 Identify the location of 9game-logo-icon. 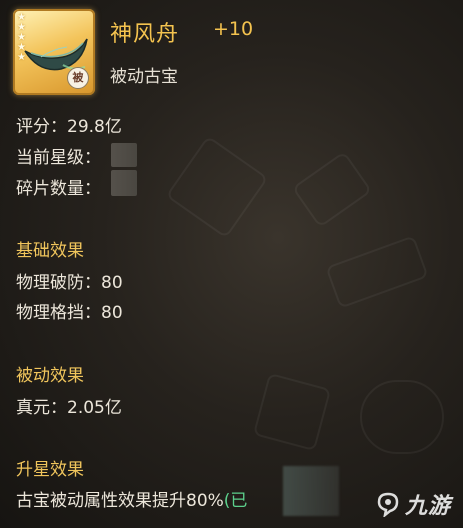
(388, 504).